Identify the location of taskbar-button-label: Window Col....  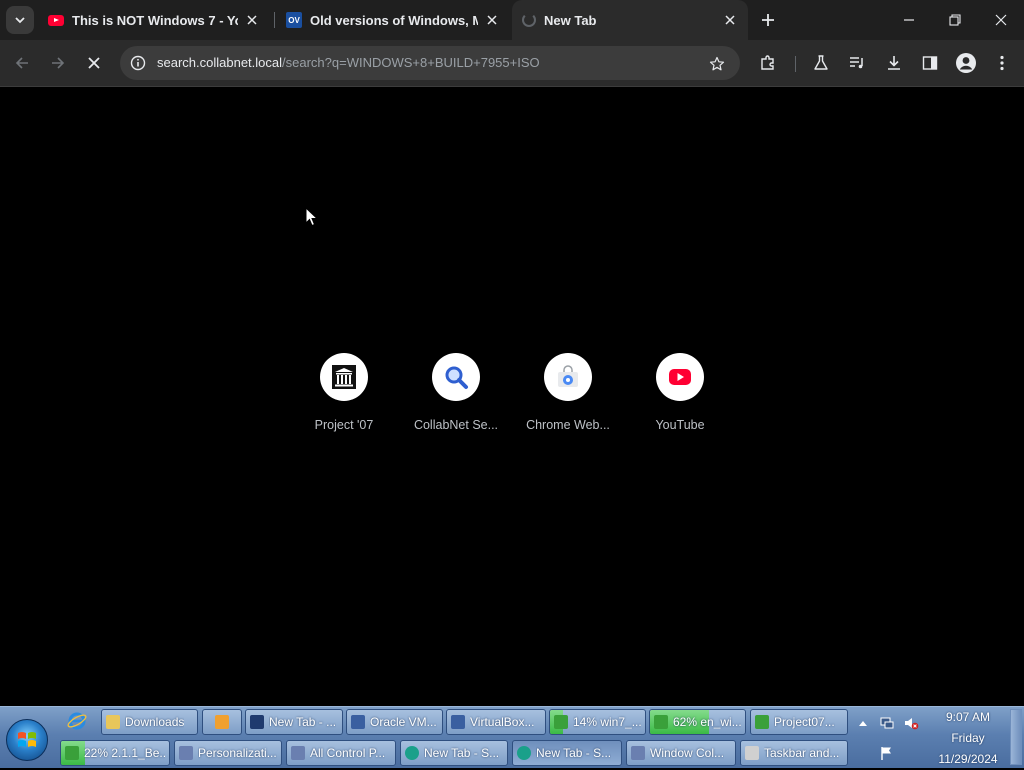
(687, 753).